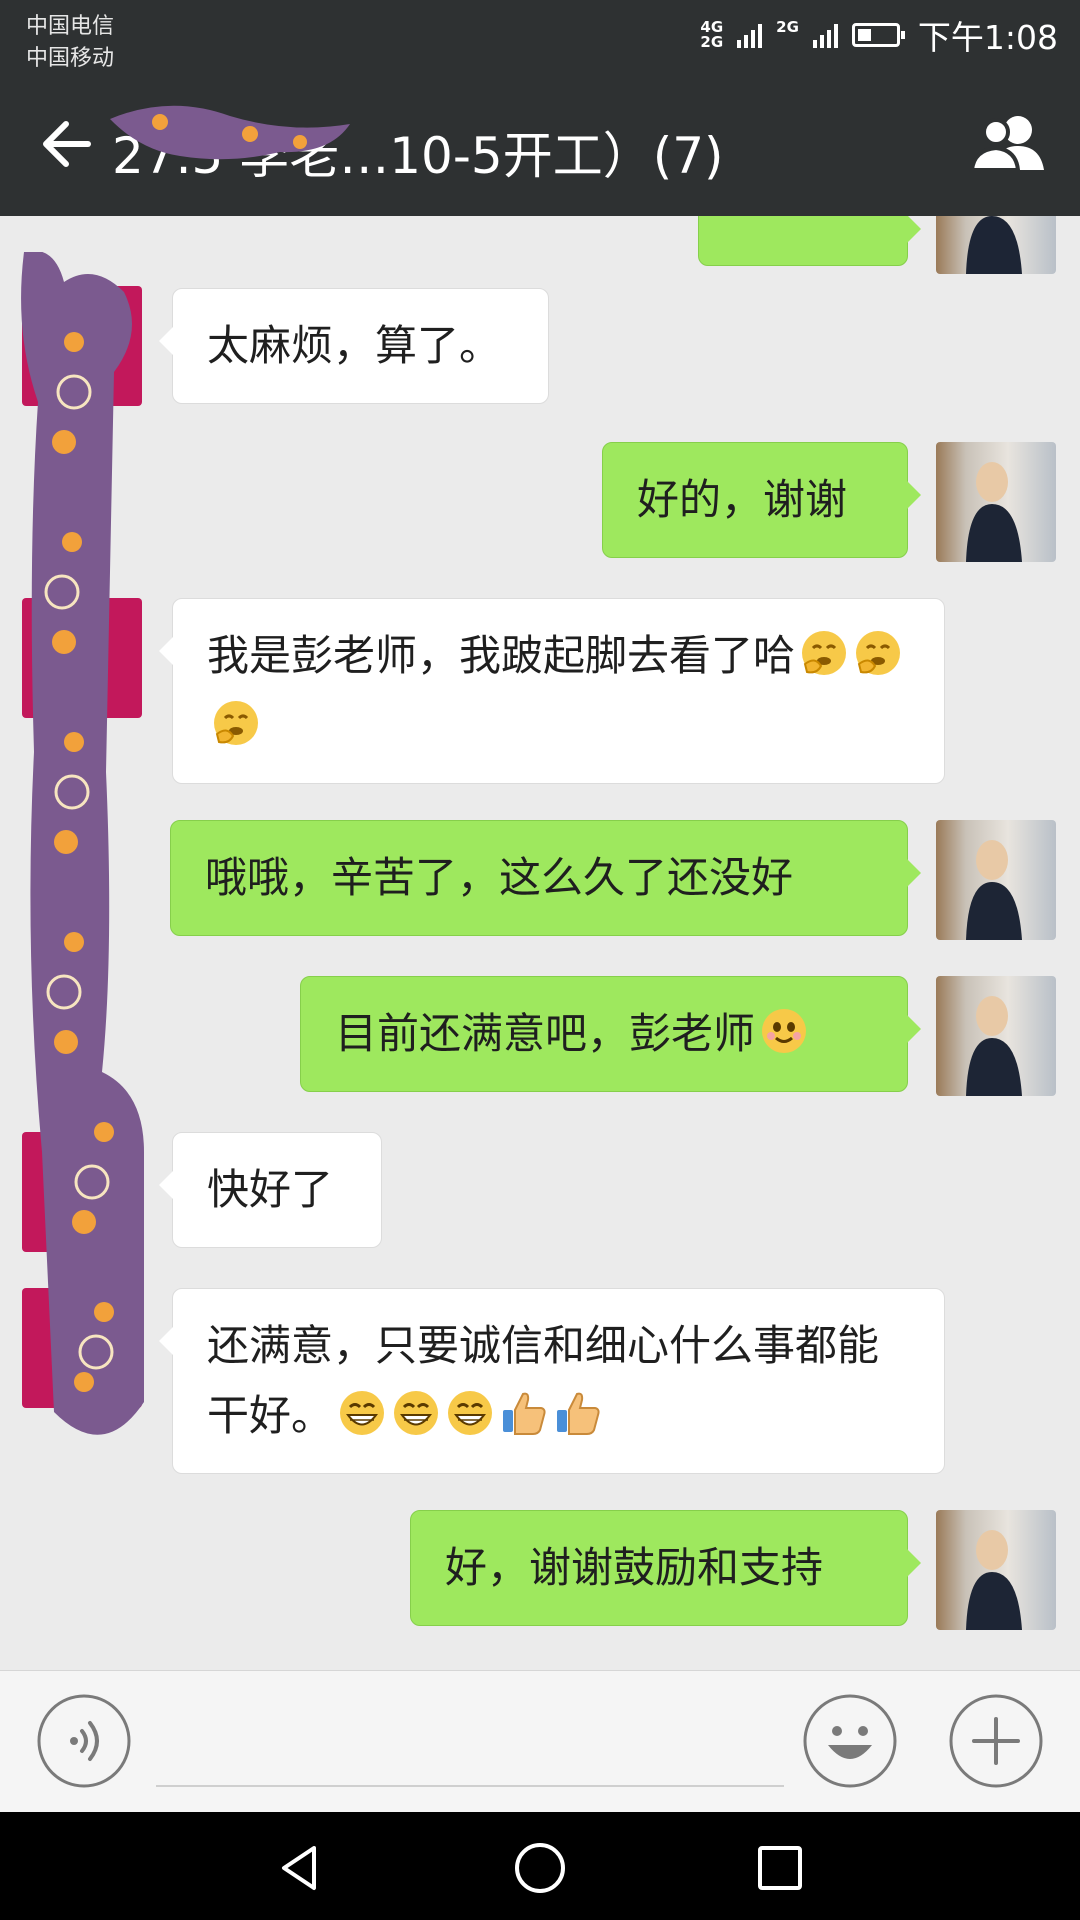  I want to click on group-info-button, so click(1008, 143).